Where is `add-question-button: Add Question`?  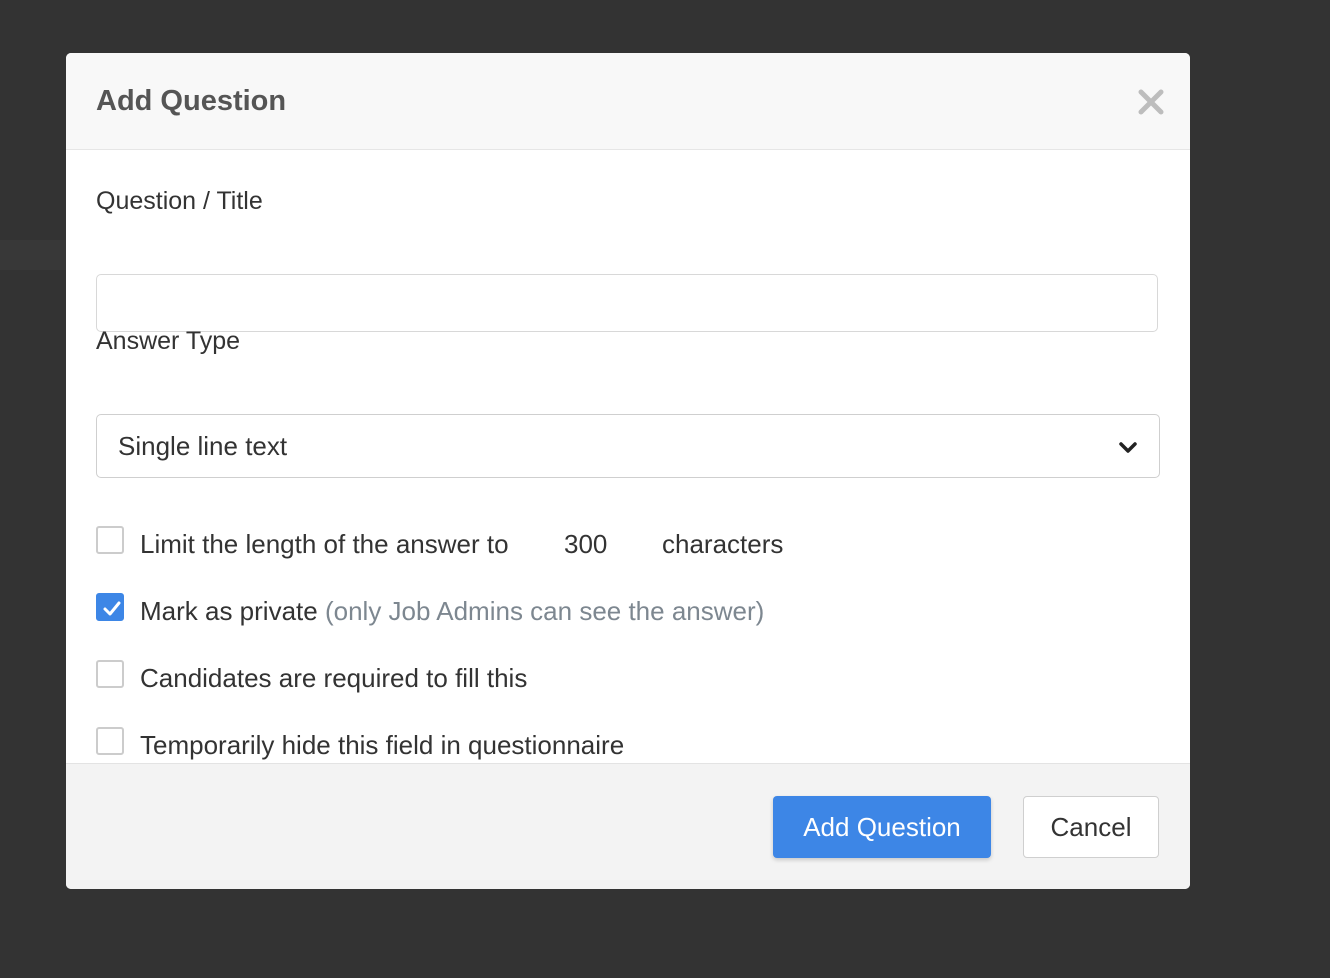 add-question-button: Add Question is located at coordinates (882, 827).